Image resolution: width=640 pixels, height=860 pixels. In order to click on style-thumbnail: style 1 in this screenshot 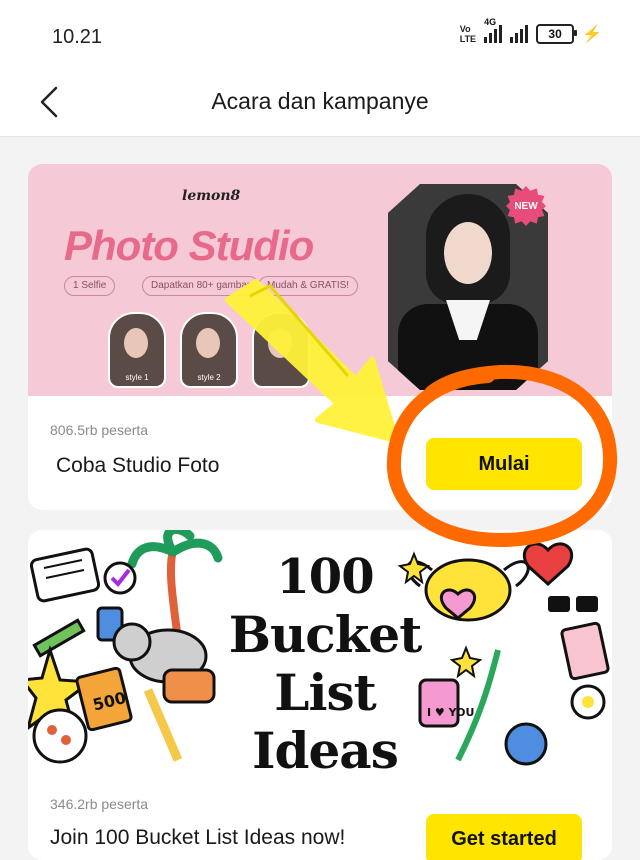, I will do `click(137, 350)`.